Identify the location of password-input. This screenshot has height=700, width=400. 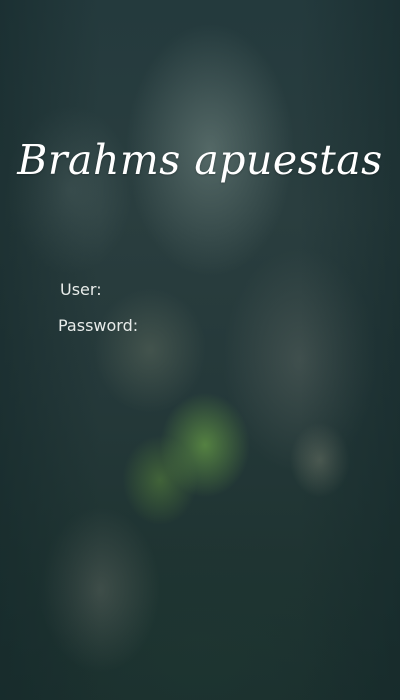
(254, 326).